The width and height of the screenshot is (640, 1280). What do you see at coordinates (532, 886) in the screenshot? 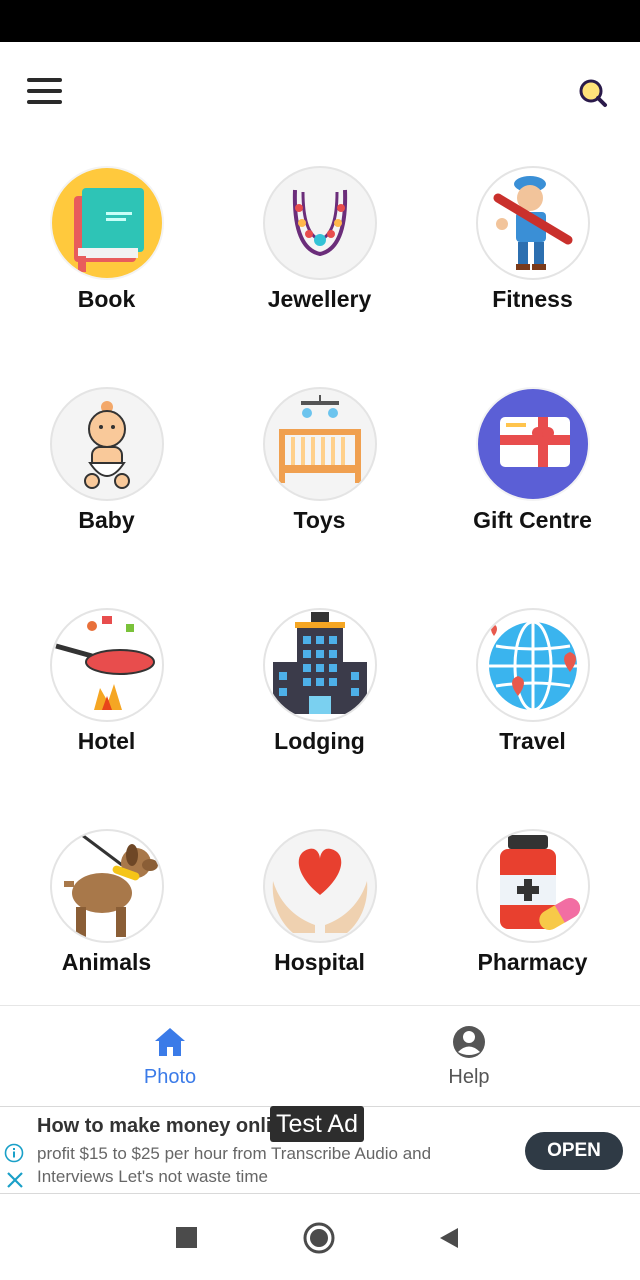
I see `medicine-icon` at bounding box center [532, 886].